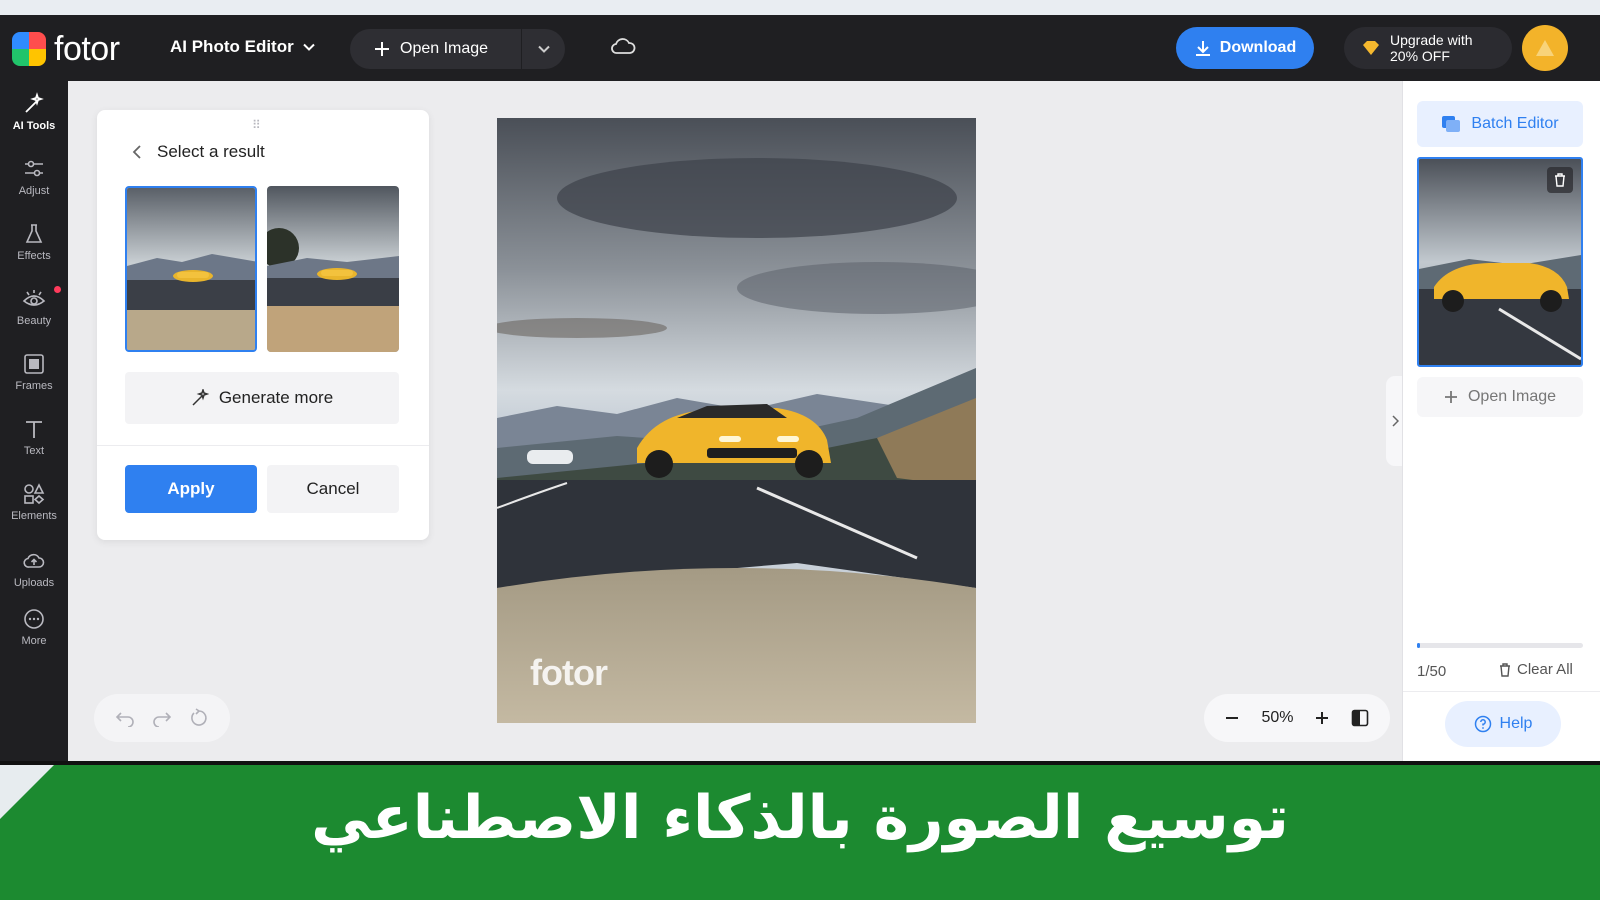  I want to click on upgrade-button: Upgrade with 20% OFF, so click(1428, 48).